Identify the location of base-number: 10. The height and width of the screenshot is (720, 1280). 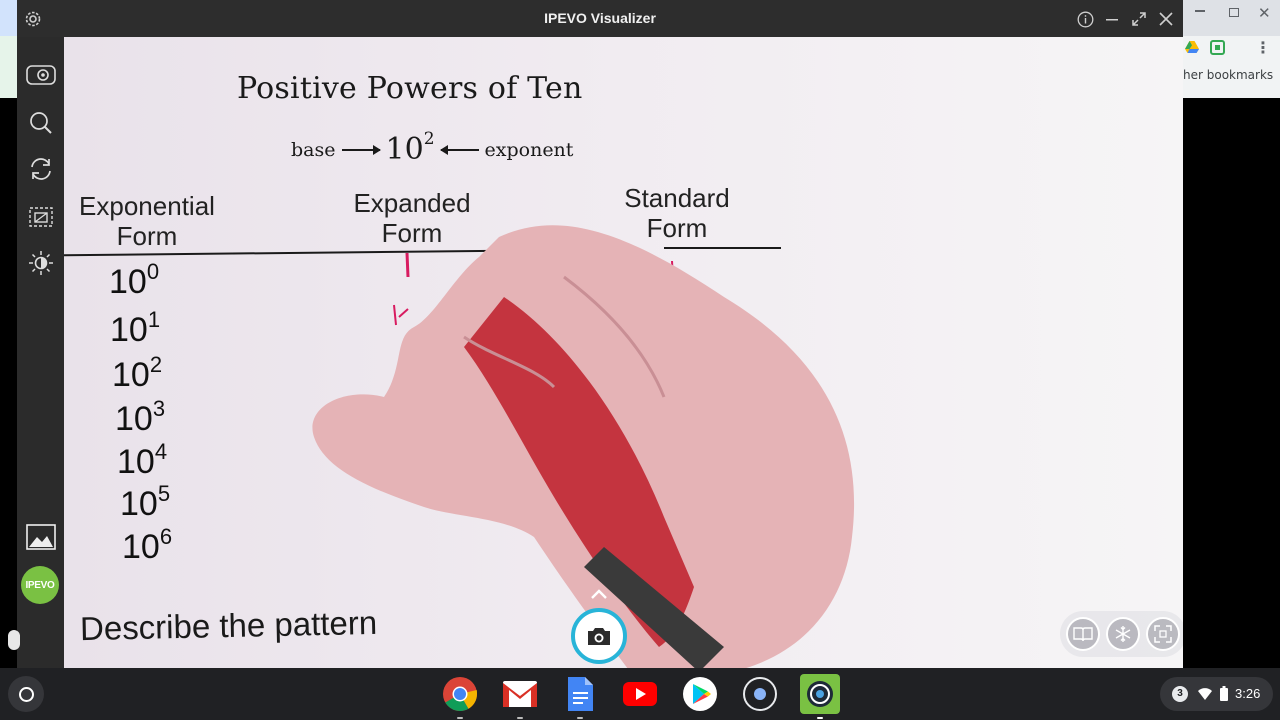
(404, 149).